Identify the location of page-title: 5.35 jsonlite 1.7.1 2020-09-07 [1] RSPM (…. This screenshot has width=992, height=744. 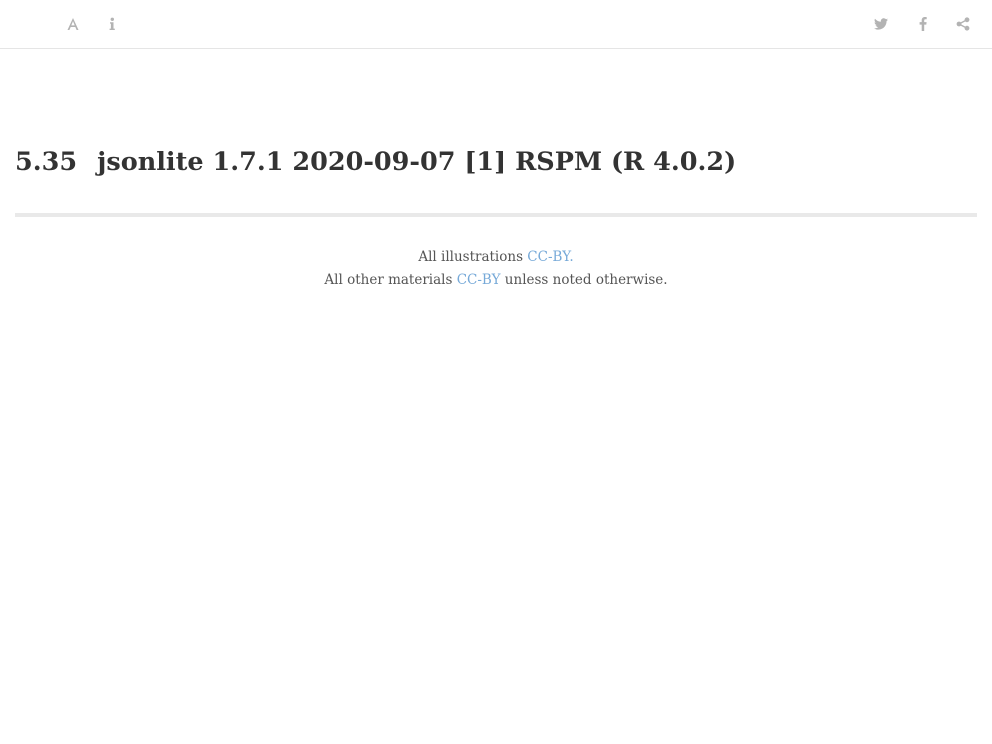
(375, 162).